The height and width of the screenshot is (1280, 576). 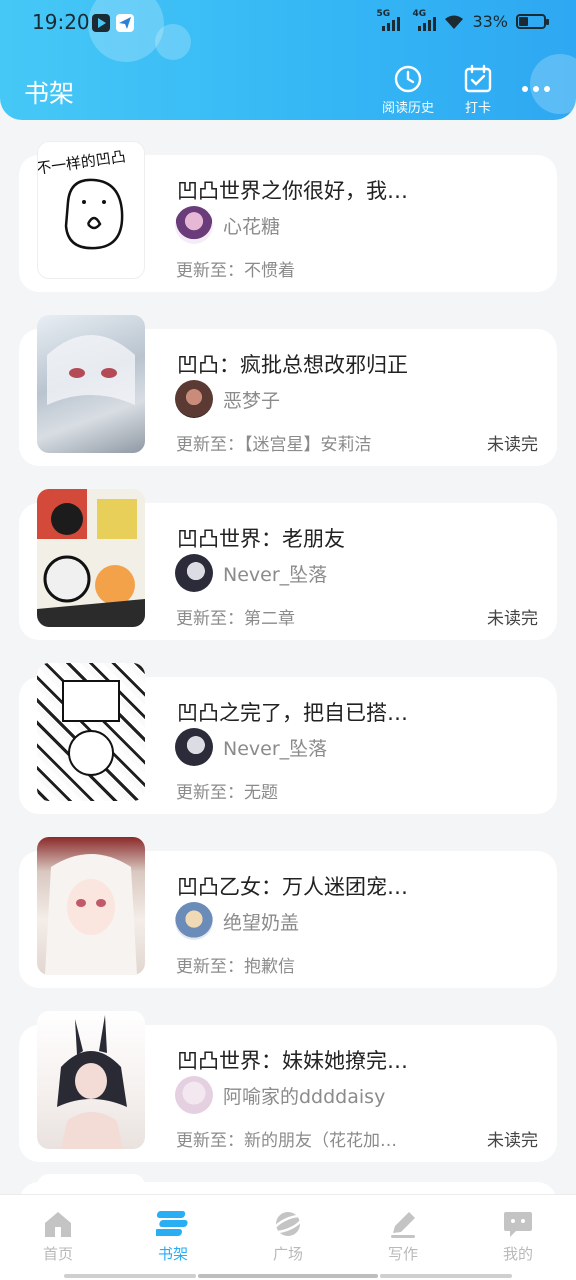 I want to click on reading-history-button: 阅读历史, so click(x=408, y=90).